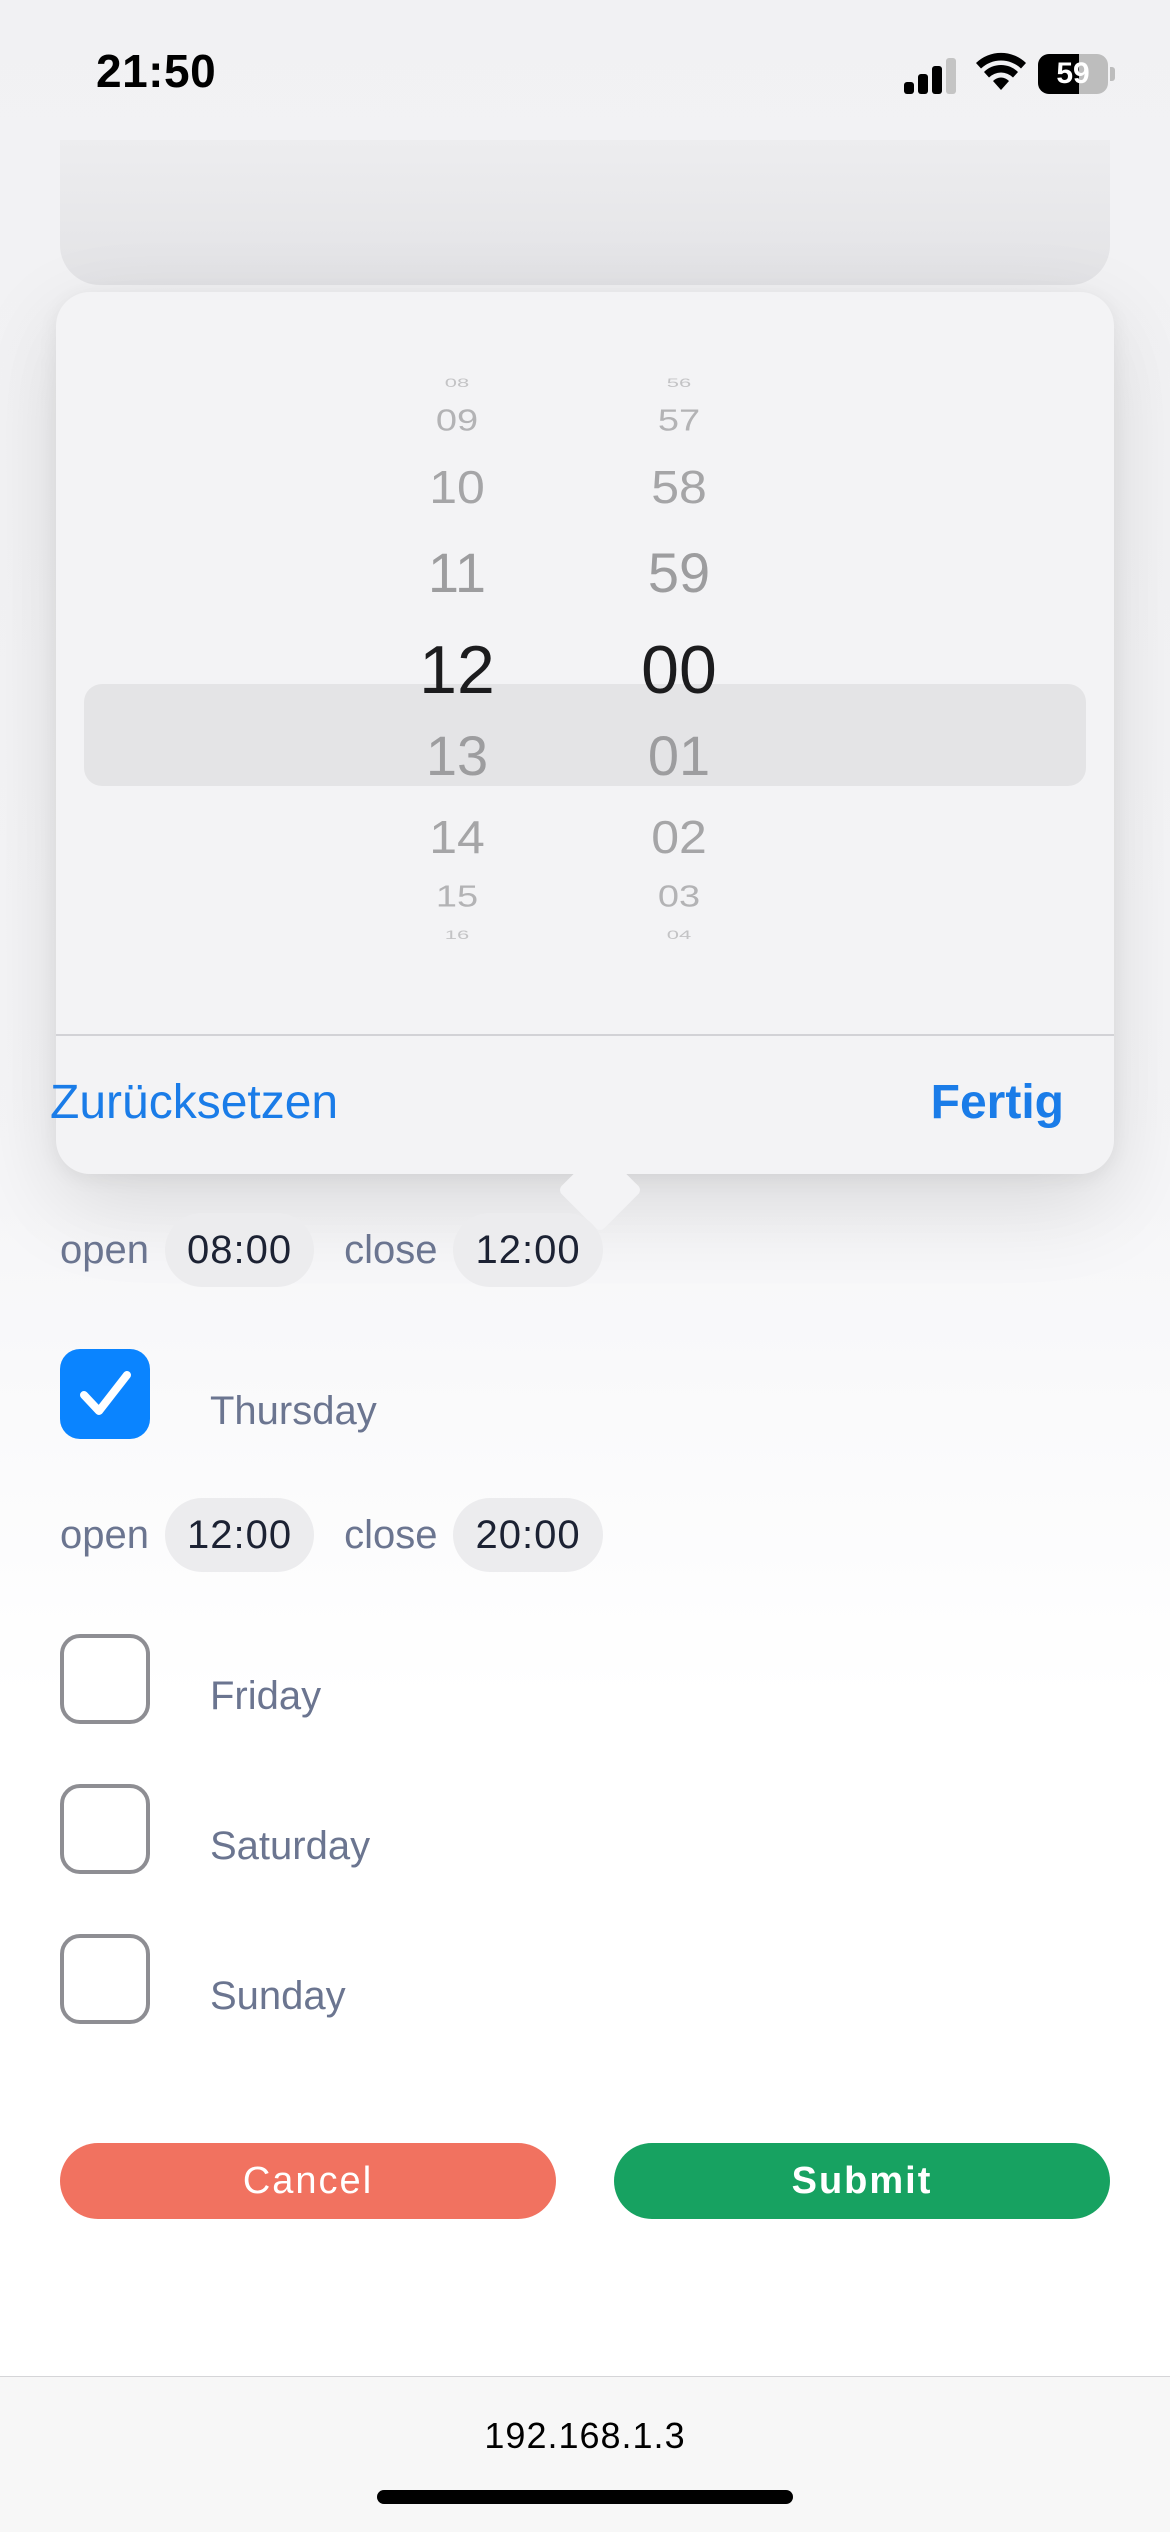  Describe the element at coordinates (457, 487) in the screenshot. I see `hour-option: 10` at that location.